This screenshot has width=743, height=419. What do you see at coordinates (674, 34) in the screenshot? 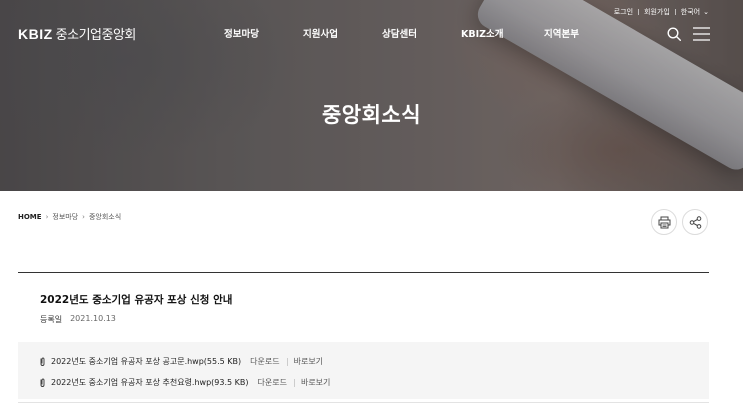
I see `search-icon` at bounding box center [674, 34].